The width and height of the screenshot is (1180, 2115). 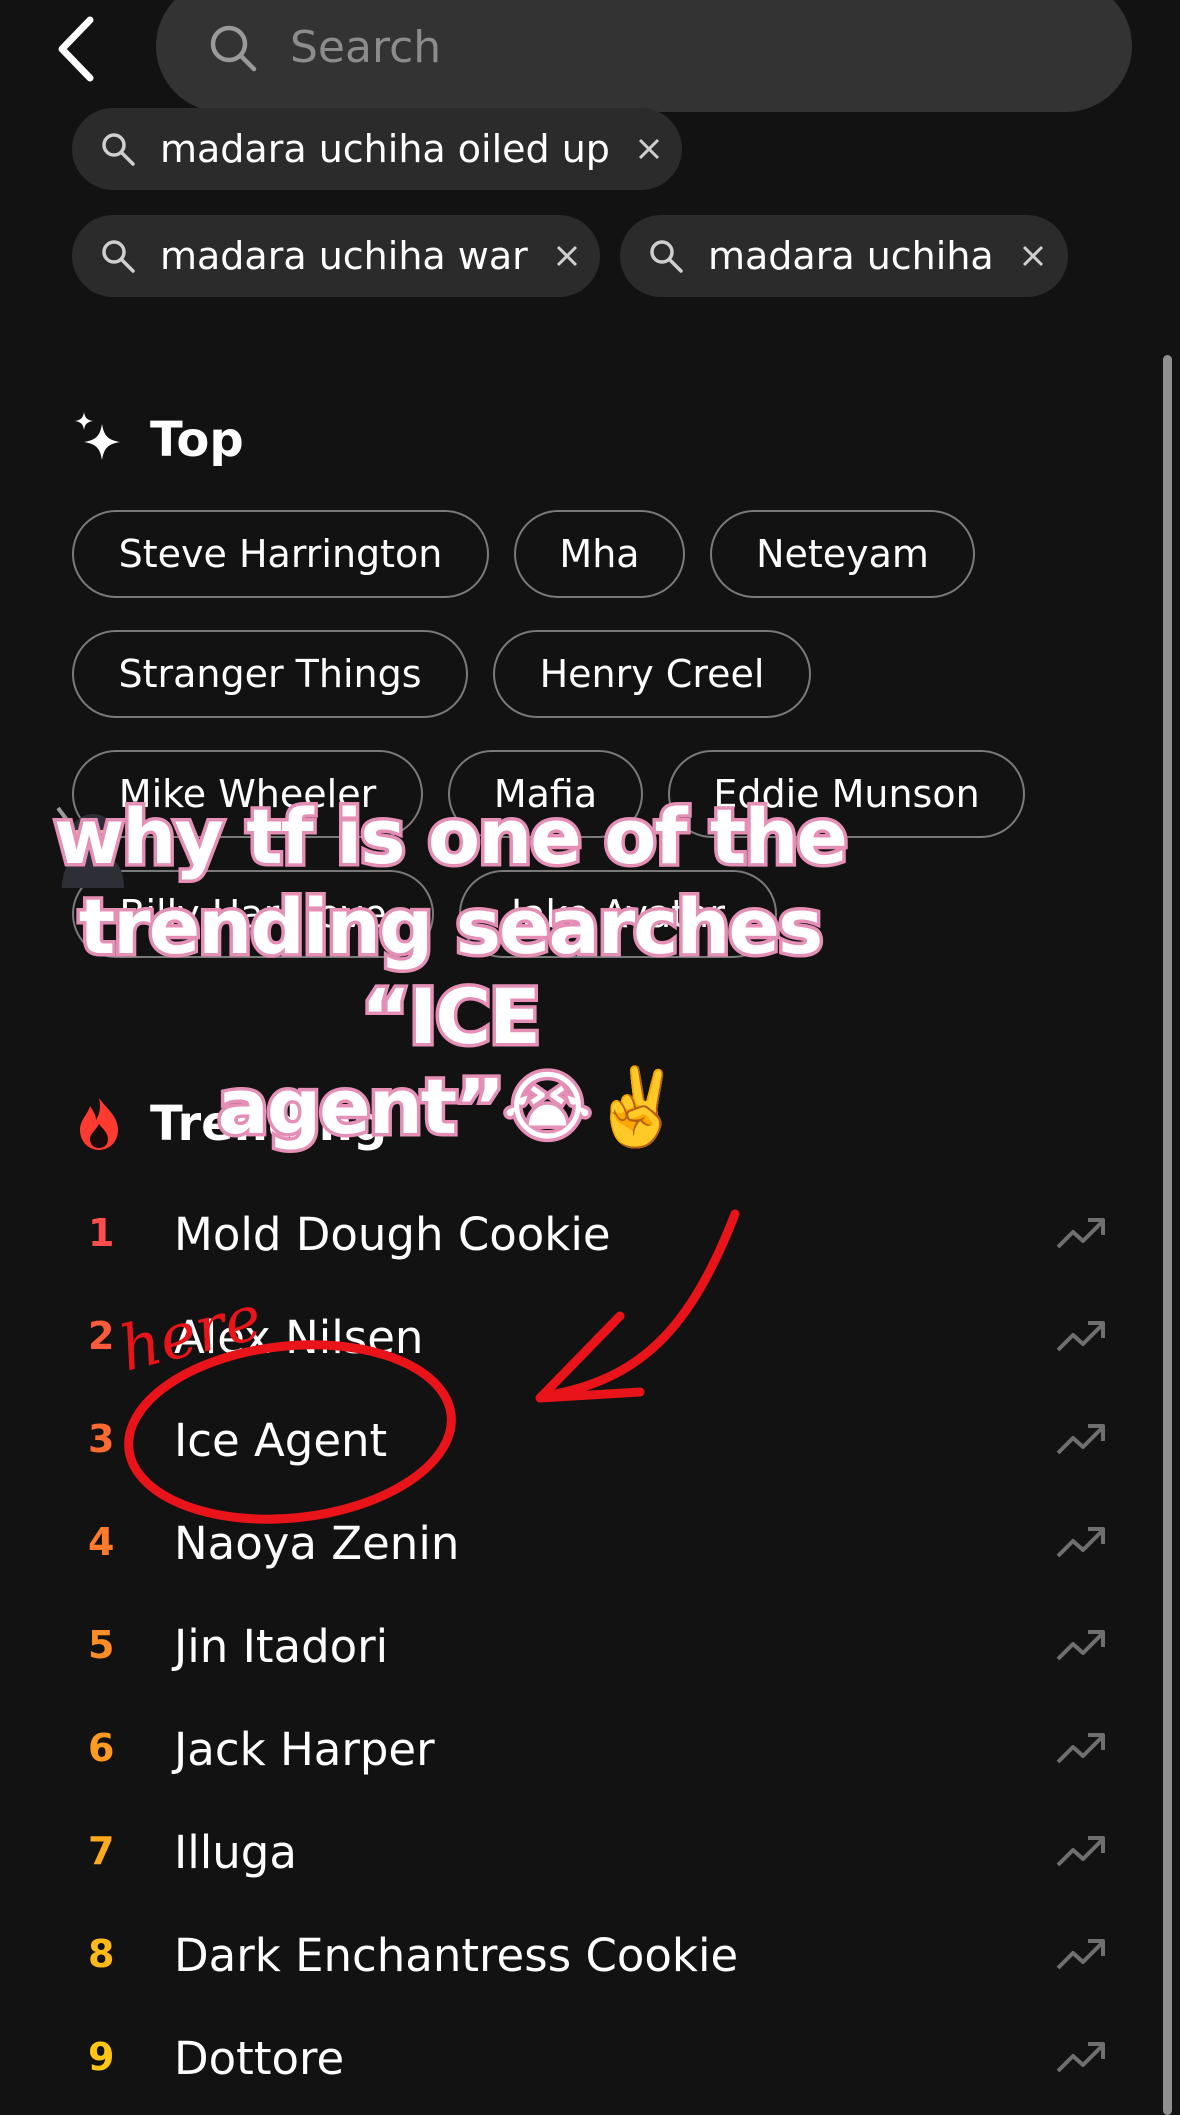 I want to click on trending-rank: 7, so click(x=101, y=1851).